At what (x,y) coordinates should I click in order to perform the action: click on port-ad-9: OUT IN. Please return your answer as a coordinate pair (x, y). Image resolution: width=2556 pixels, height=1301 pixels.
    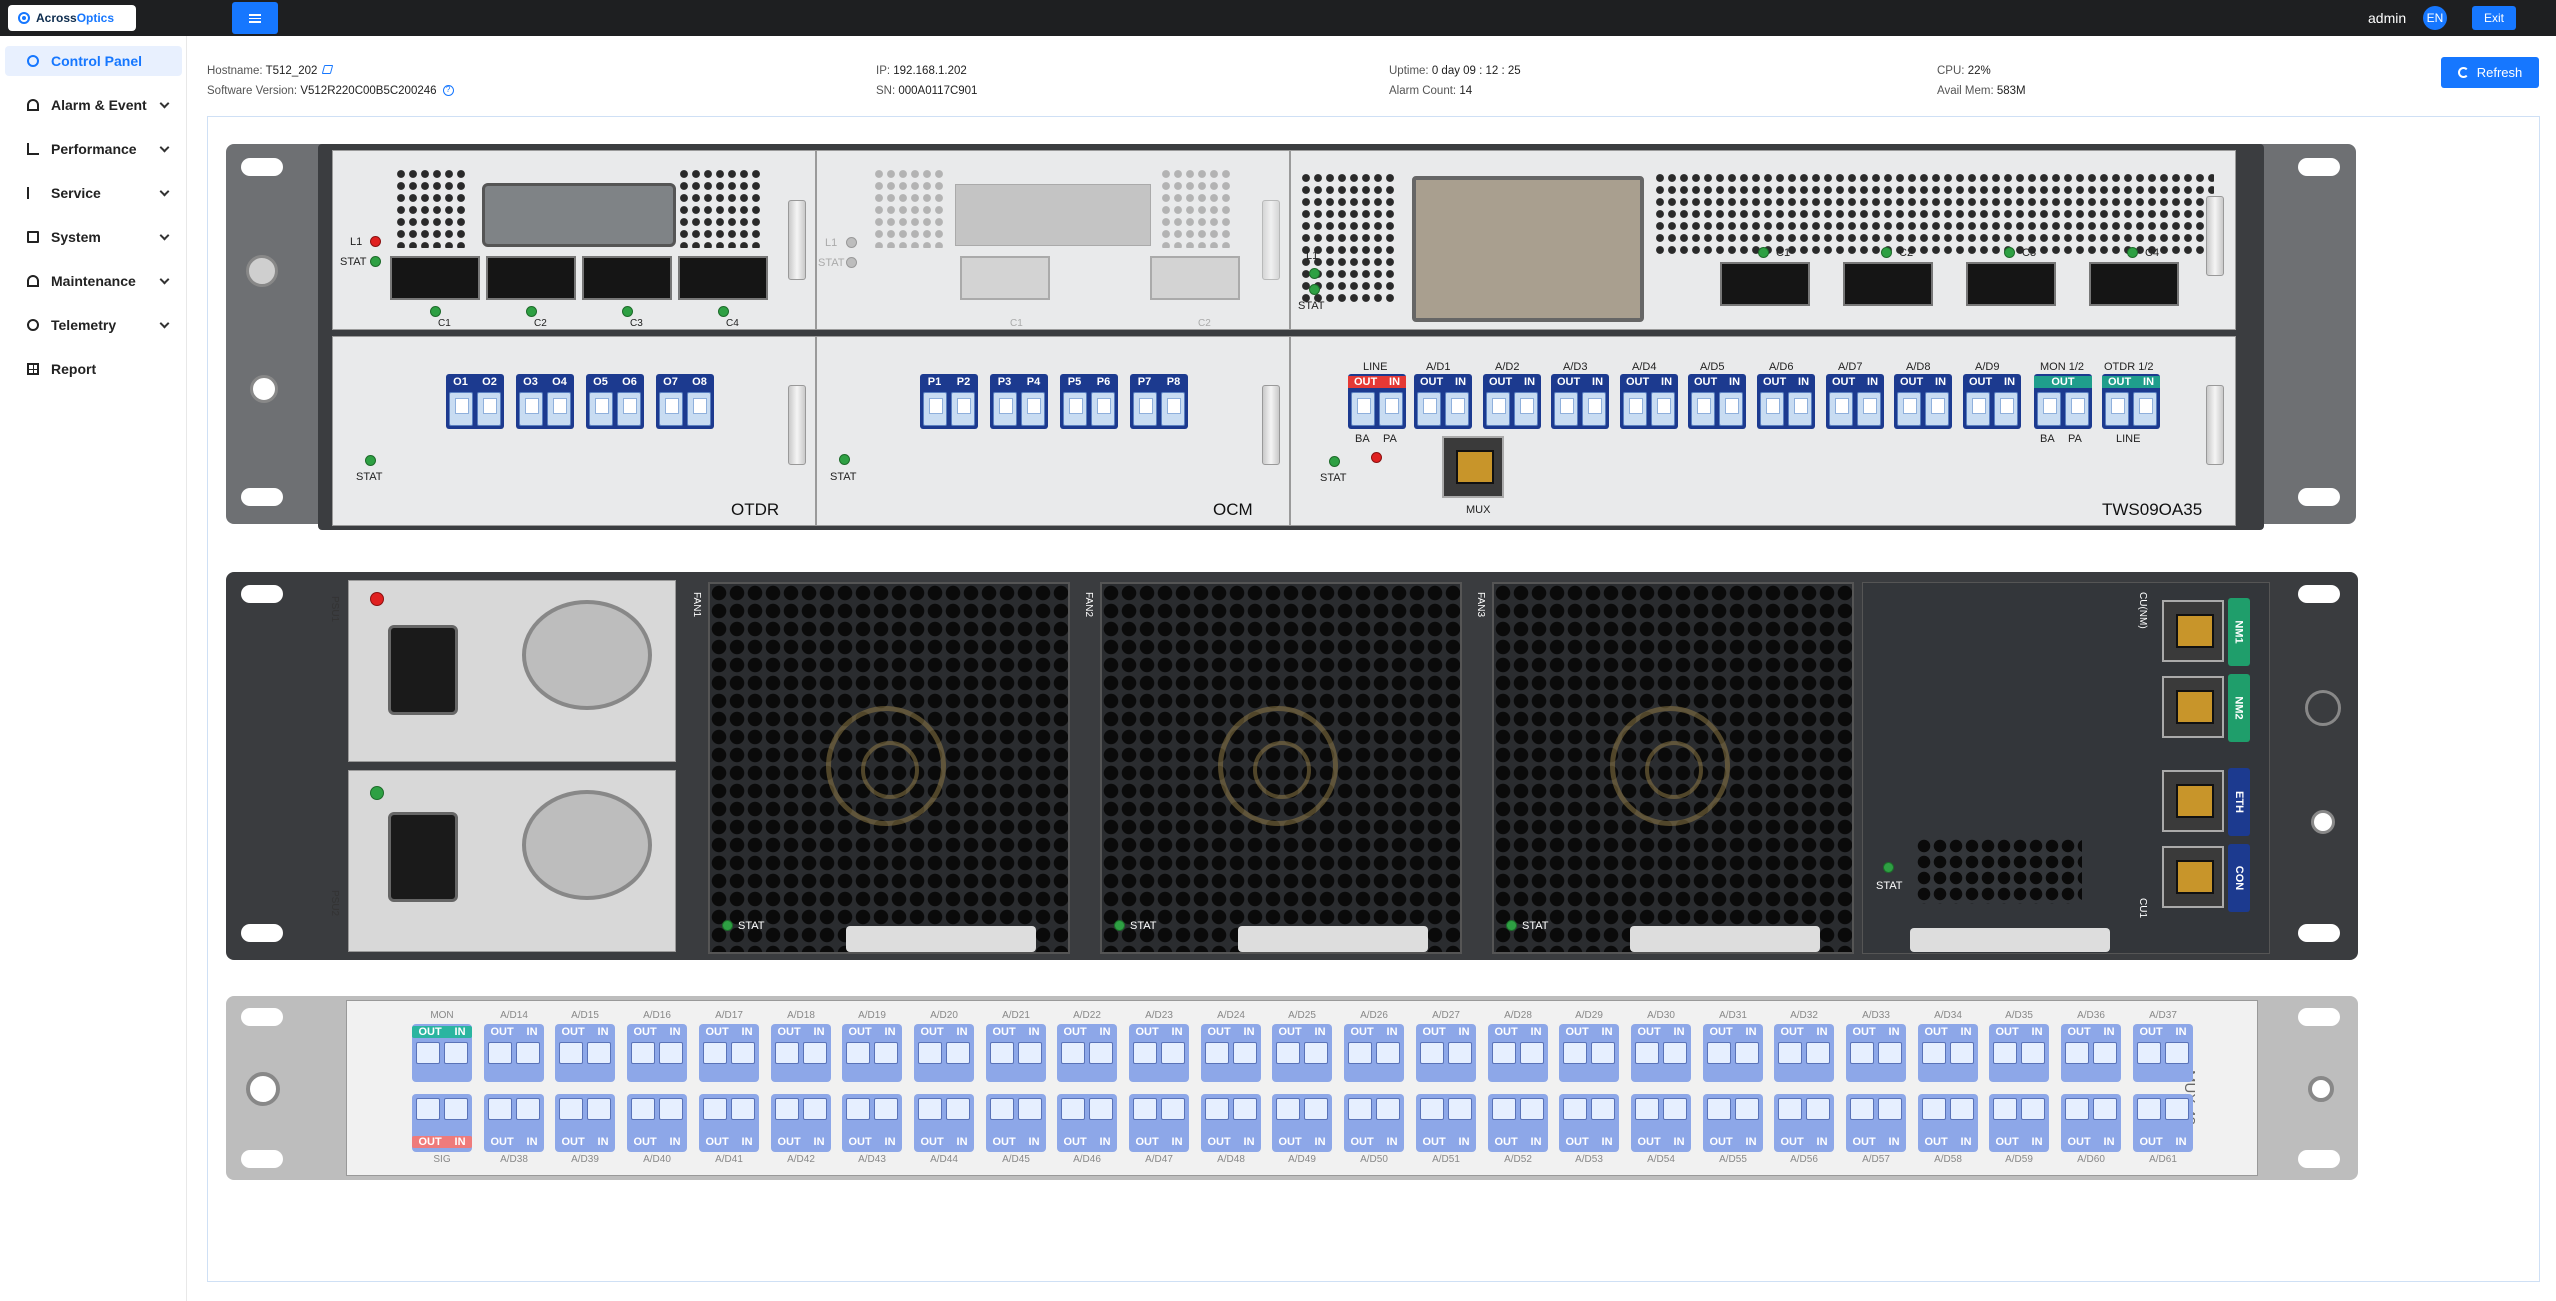
    Looking at the image, I should click on (1992, 401).